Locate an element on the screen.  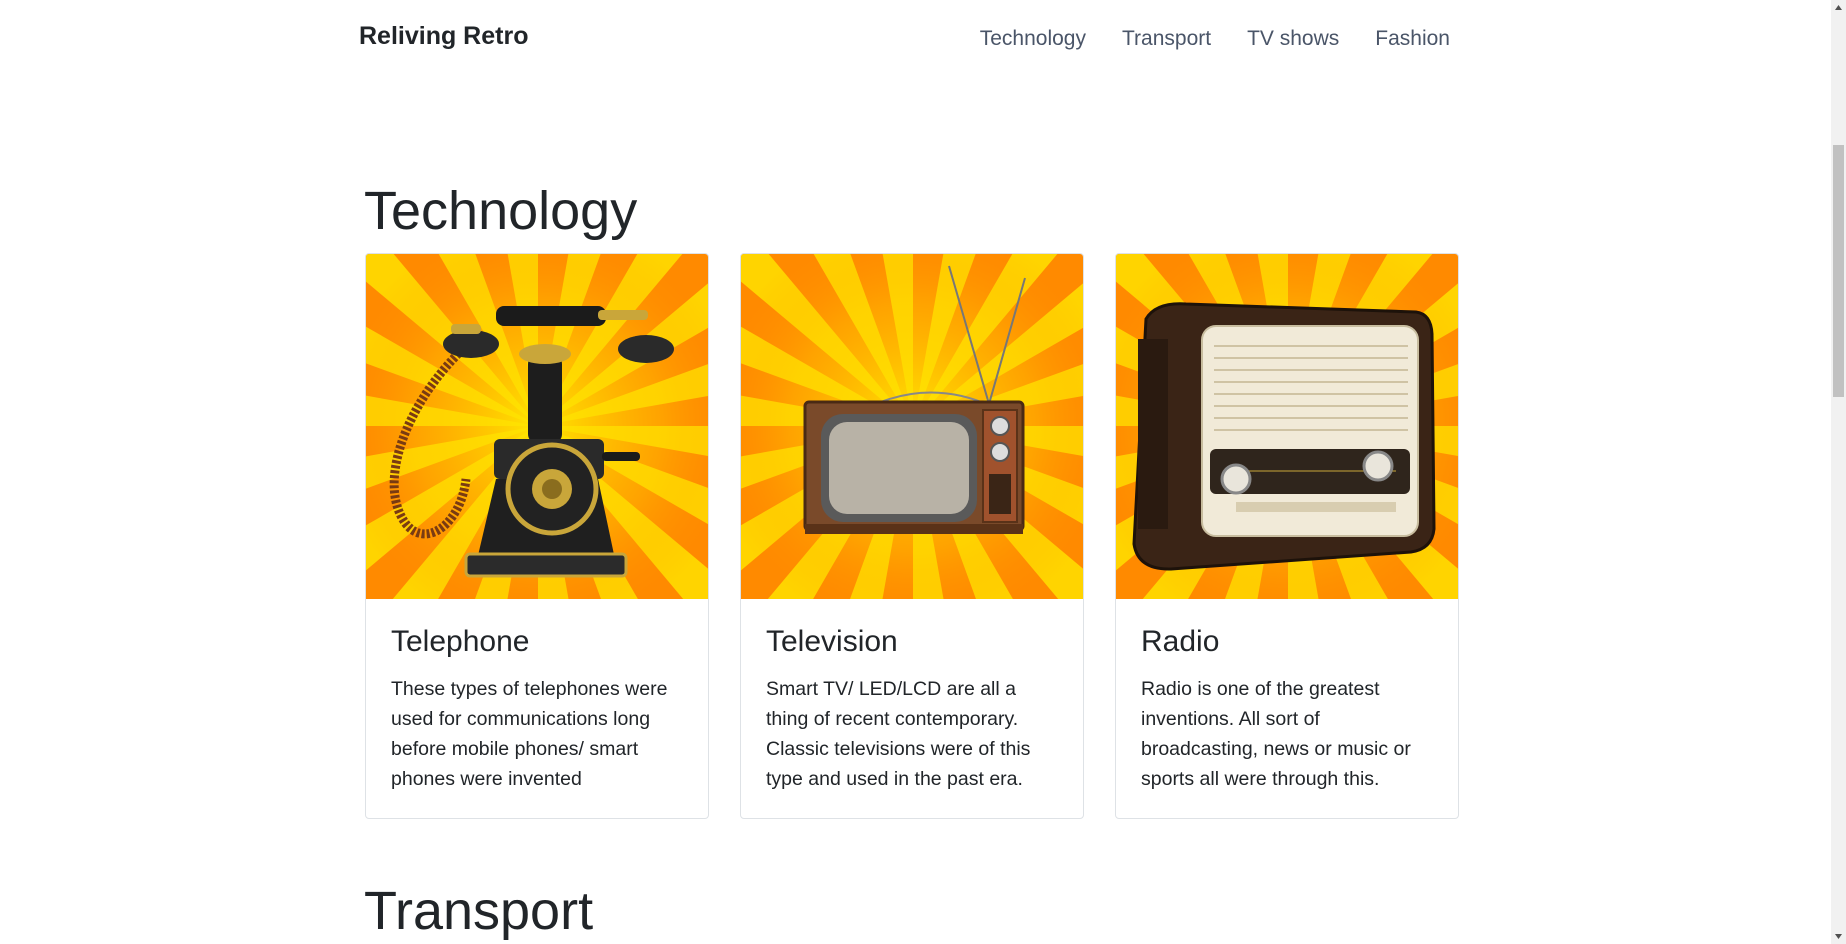
nav-links: Technology Transport TV shows Fashion is located at coordinates (1197, 39).